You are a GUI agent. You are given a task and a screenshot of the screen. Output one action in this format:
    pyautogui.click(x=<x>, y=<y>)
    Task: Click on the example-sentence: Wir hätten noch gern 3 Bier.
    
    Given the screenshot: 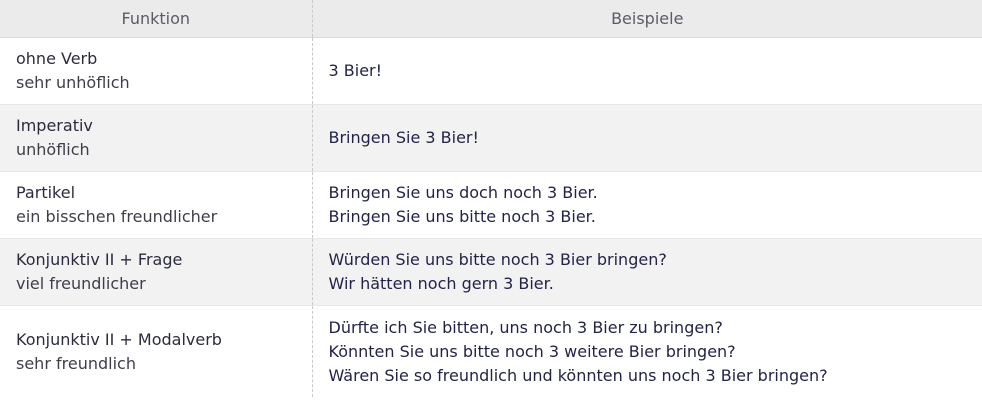 What is the action you would take?
    pyautogui.click(x=441, y=283)
    